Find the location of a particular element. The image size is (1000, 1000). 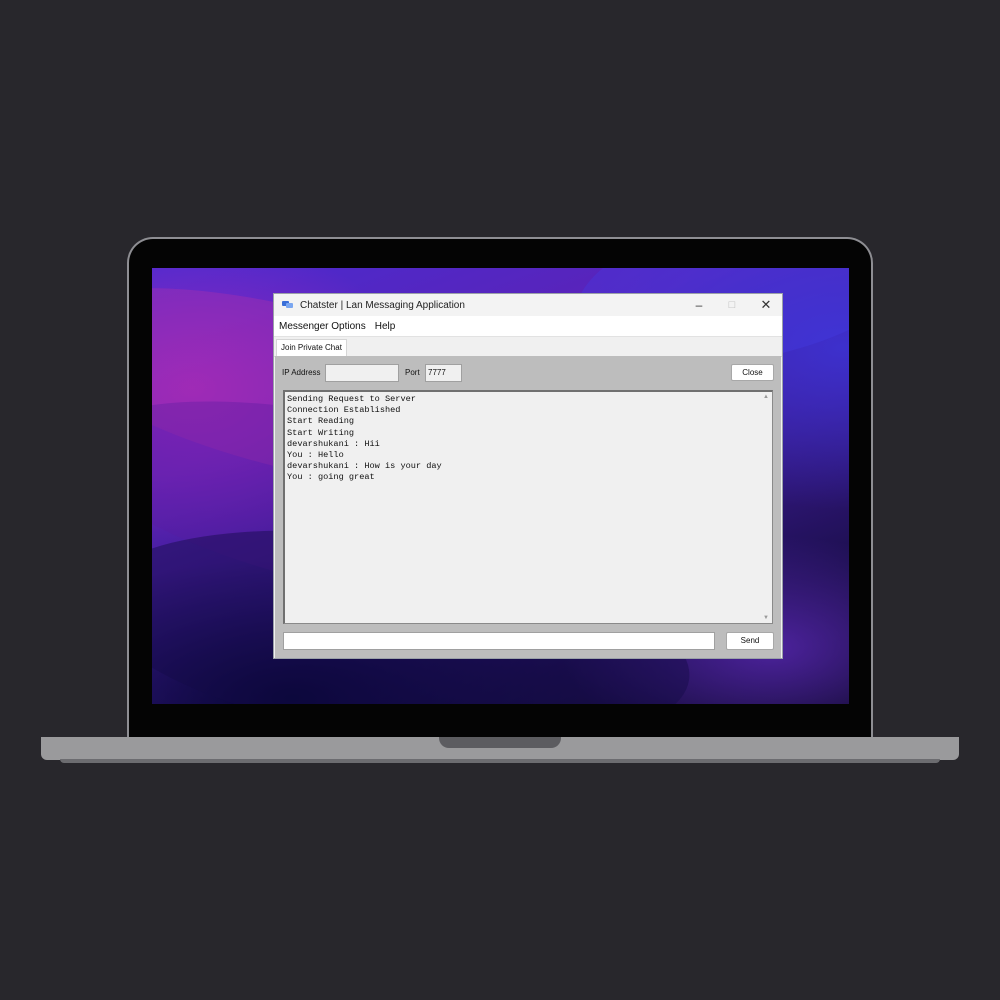

window-title: Chatster | Lan Messaging Application is located at coordinates (382, 305).